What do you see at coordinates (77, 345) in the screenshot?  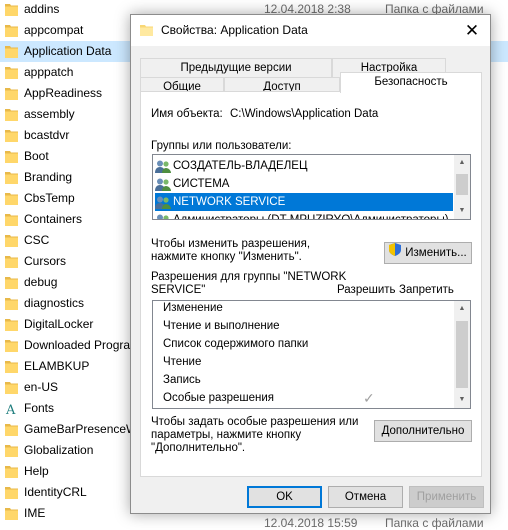 I see `file-name: Downloaded Progra` at bounding box center [77, 345].